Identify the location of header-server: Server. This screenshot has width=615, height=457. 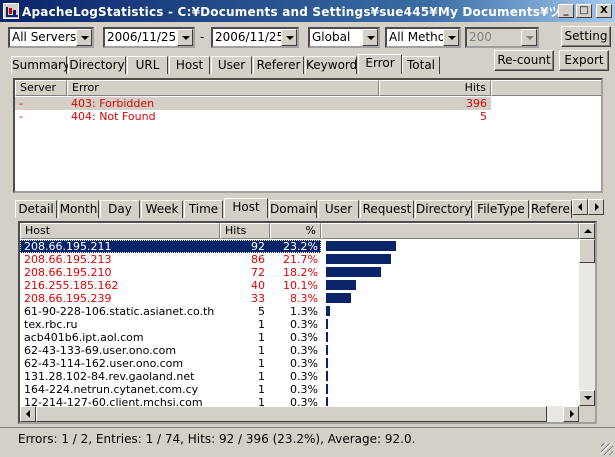
(41, 88).